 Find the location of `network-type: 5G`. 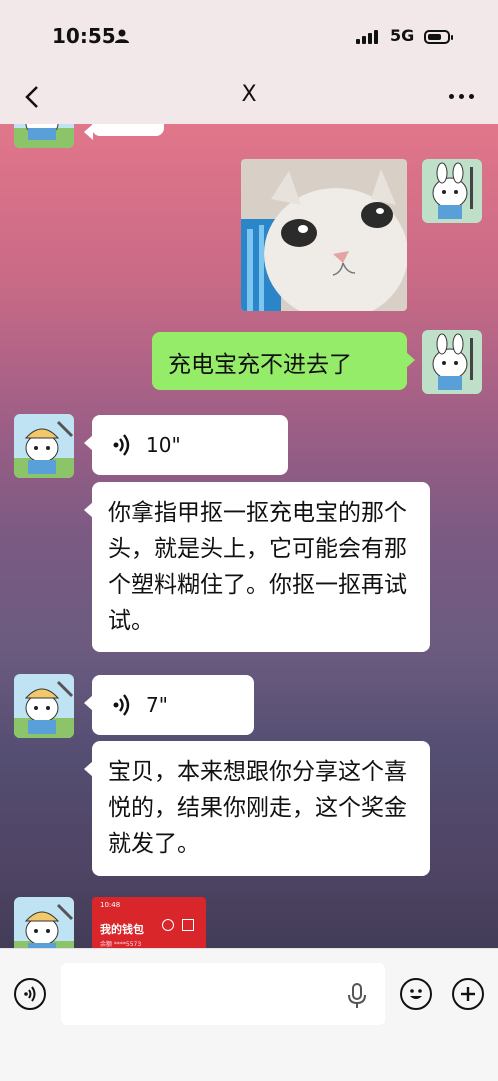

network-type: 5G is located at coordinates (402, 35).